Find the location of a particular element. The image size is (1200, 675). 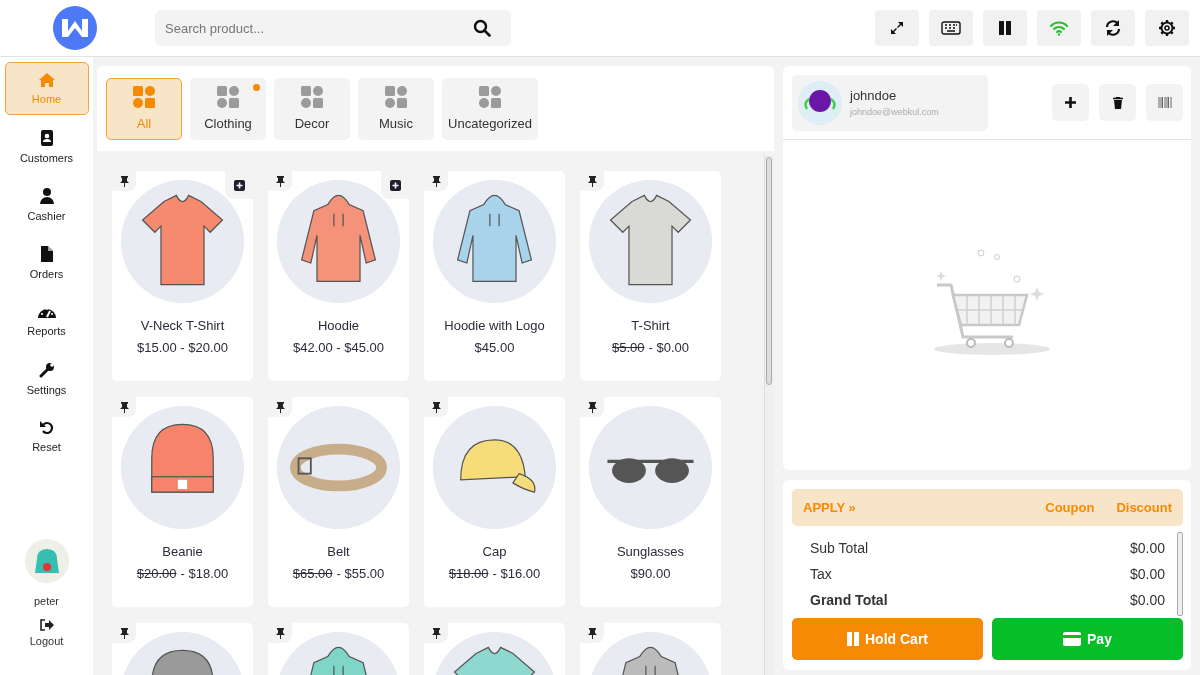

category-tab: Decor is located at coordinates (312, 108).